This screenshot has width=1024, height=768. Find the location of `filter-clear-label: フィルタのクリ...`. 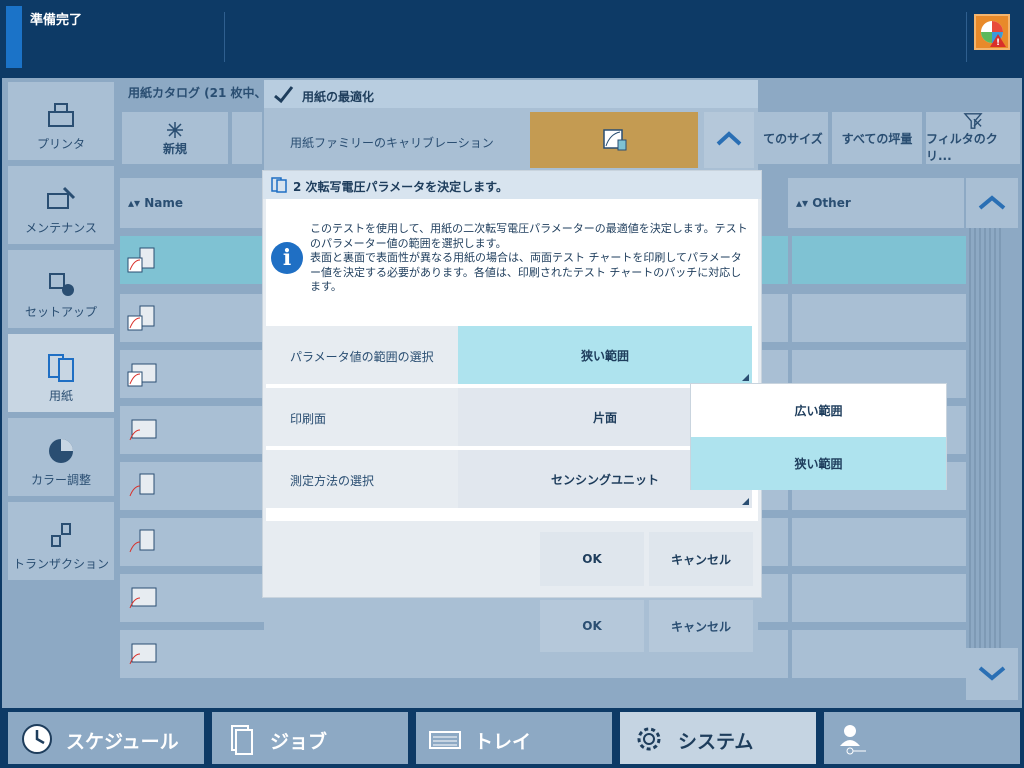

filter-clear-label: フィルタのクリ... is located at coordinates (962, 147).